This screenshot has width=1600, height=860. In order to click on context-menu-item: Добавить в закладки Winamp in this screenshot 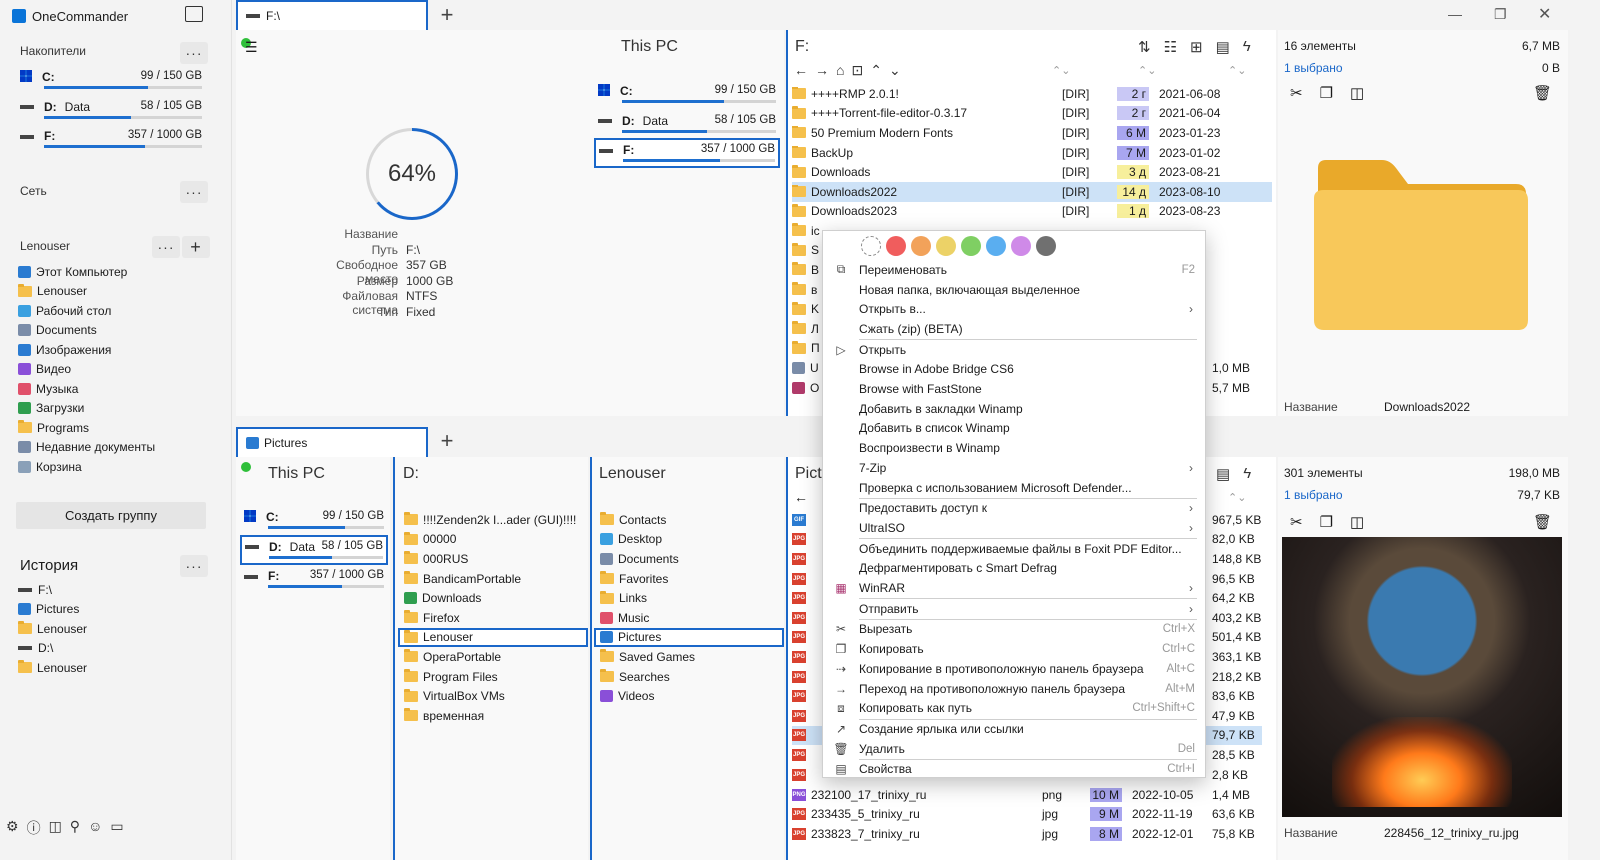, I will do `click(1014, 409)`.